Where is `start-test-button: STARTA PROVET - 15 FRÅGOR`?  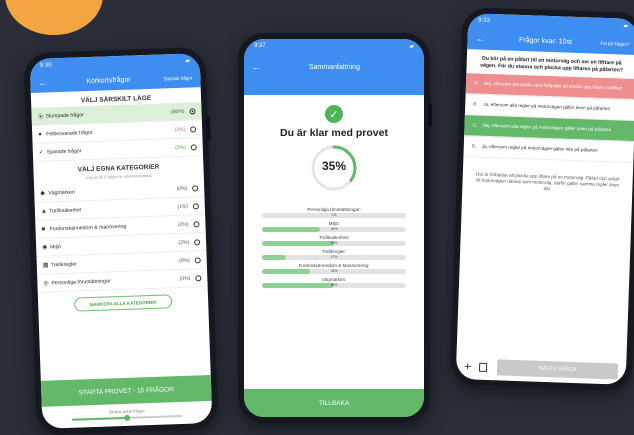 start-test-button: STARTA PROVET - 15 FRÅGOR is located at coordinates (126, 390).